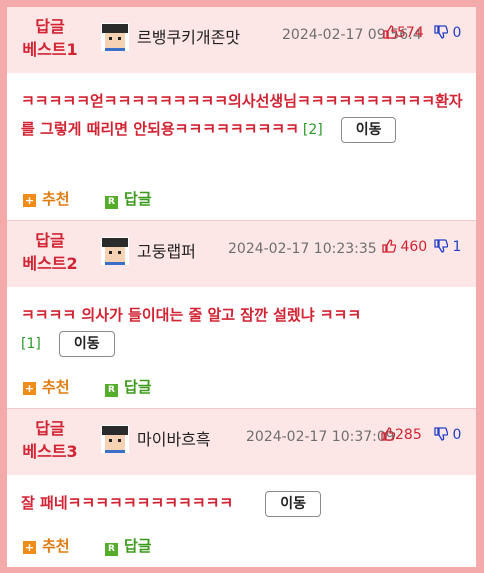  I want to click on reply-count: [1], so click(31, 344).